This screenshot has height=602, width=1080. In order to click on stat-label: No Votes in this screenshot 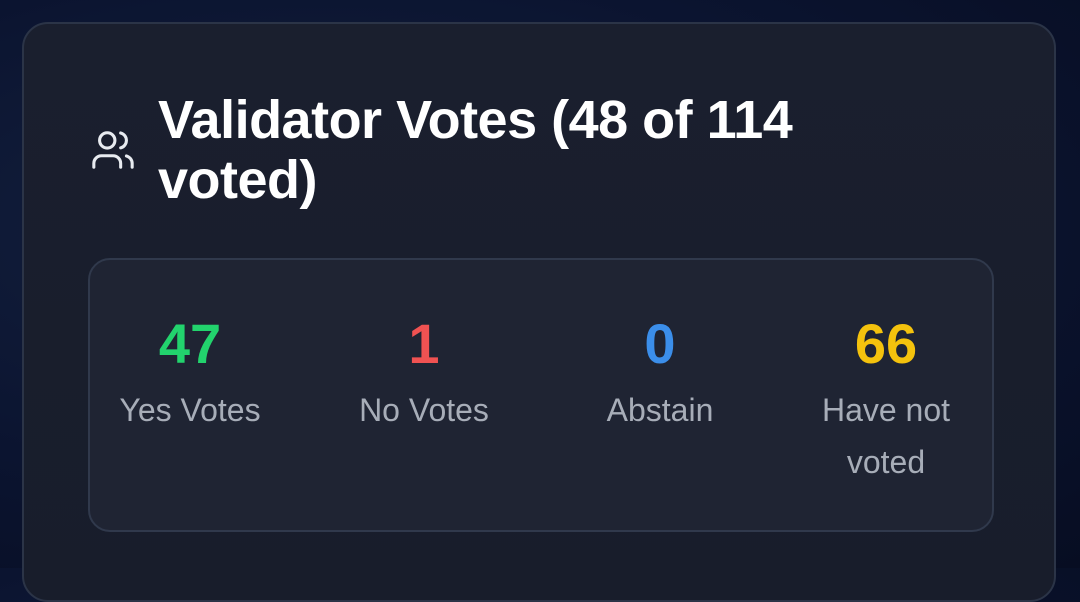, I will do `click(424, 410)`.